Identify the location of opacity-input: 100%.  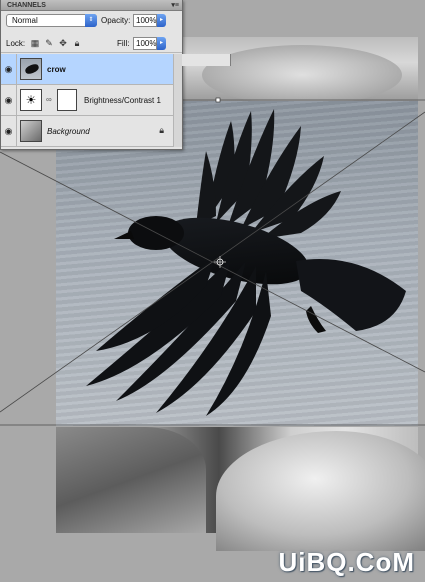
(145, 20).